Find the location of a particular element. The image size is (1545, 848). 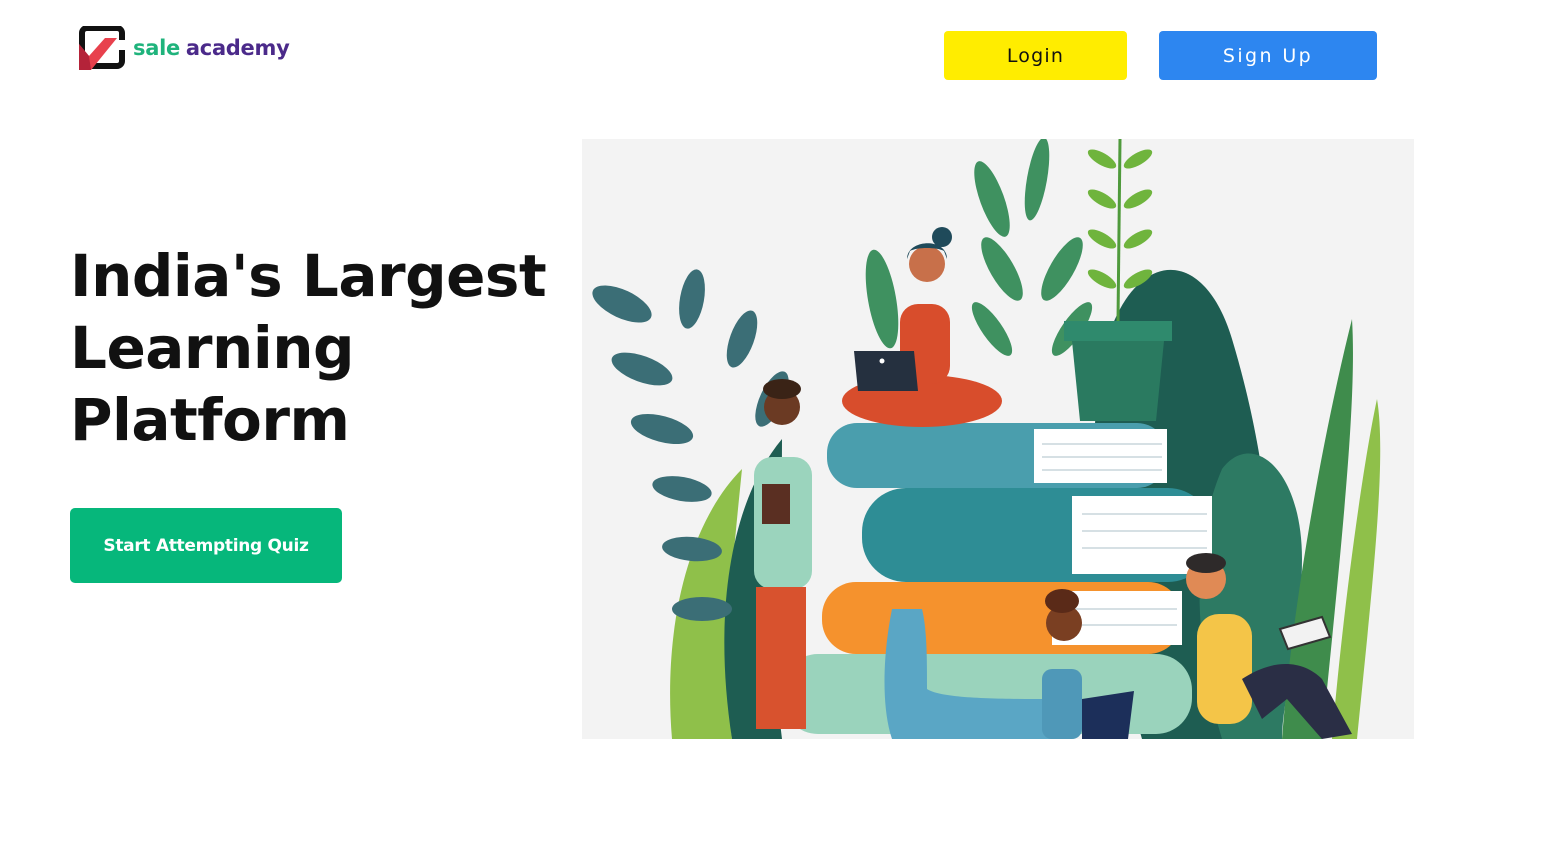

brand-name: sale academy is located at coordinates (211, 48).